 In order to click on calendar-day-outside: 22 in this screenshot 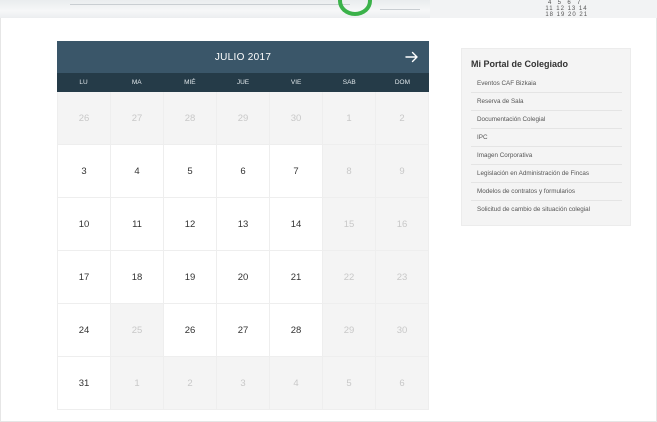, I will do `click(349, 277)`.